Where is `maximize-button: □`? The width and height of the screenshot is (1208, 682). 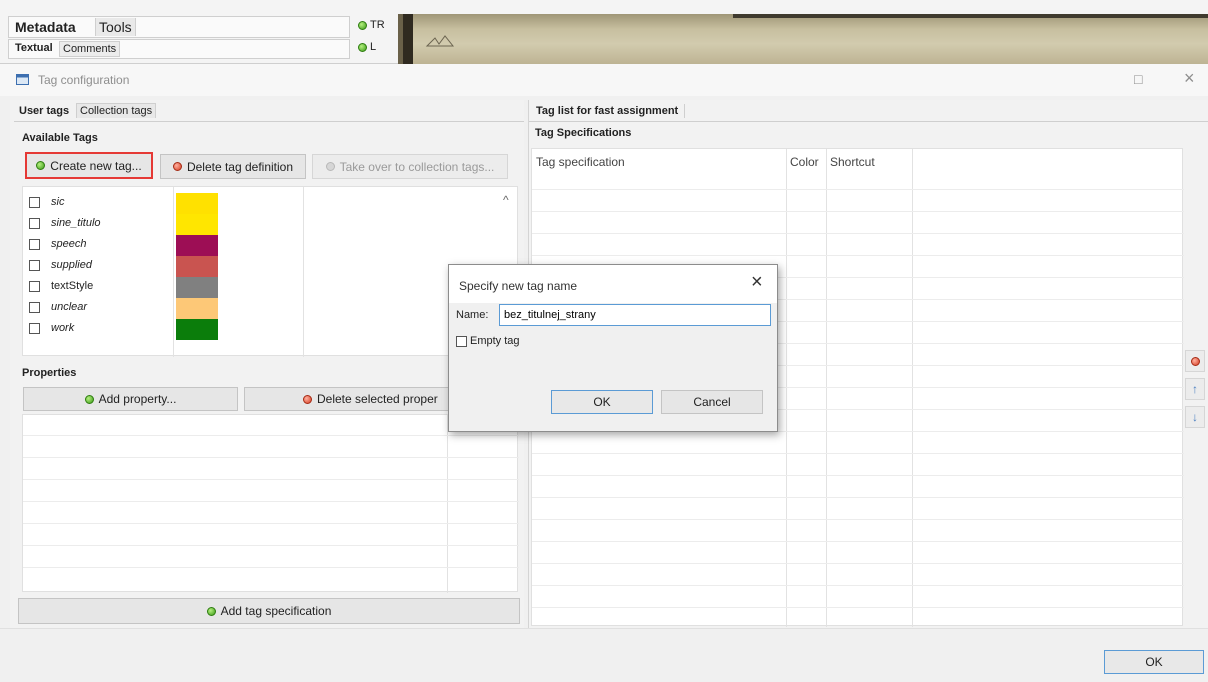
maximize-button: □ is located at coordinates (1138, 79).